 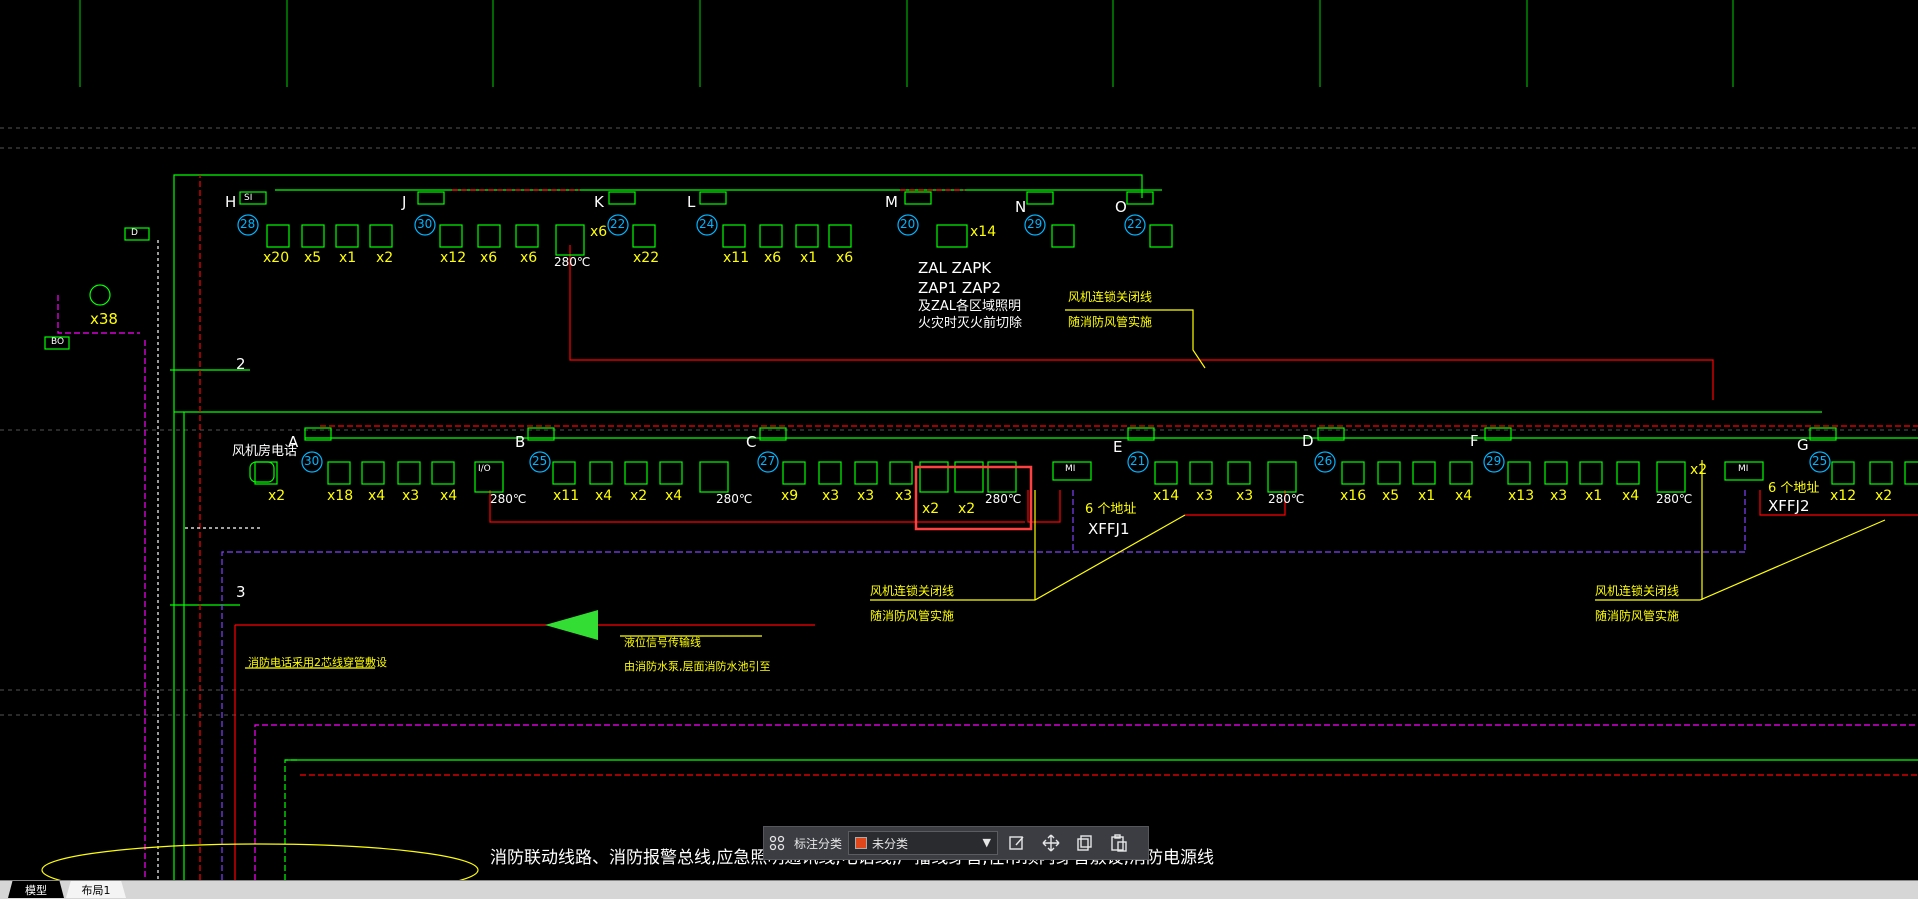 I want to click on row1-number: 22, so click(x=618, y=224).